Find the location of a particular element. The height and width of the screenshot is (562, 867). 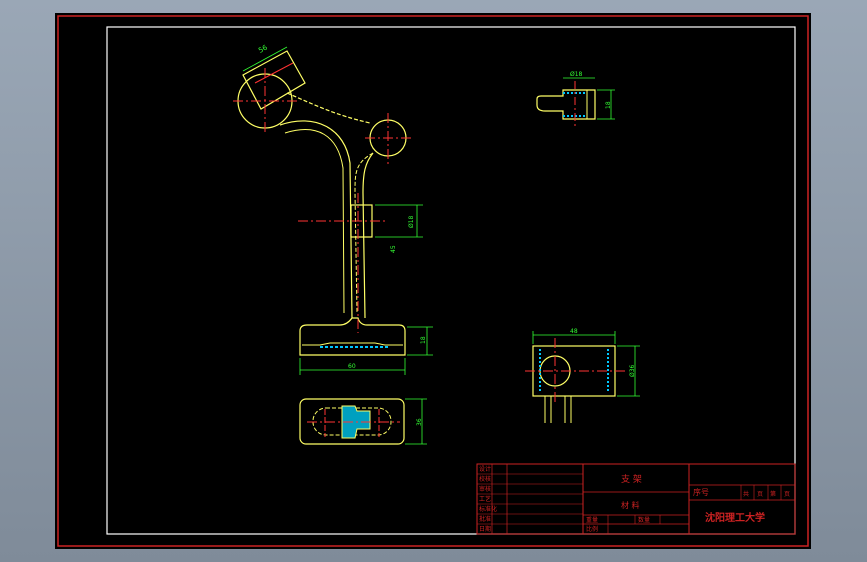

tb-scale-label: 比例 is located at coordinates (592, 529).